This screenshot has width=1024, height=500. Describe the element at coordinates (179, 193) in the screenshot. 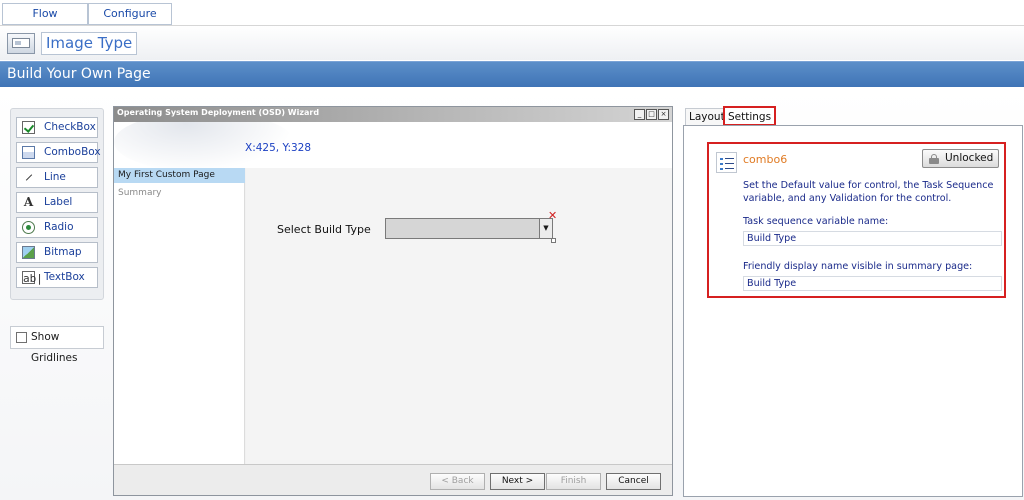

I see `wizard-nav-item-summary: Summary` at that location.